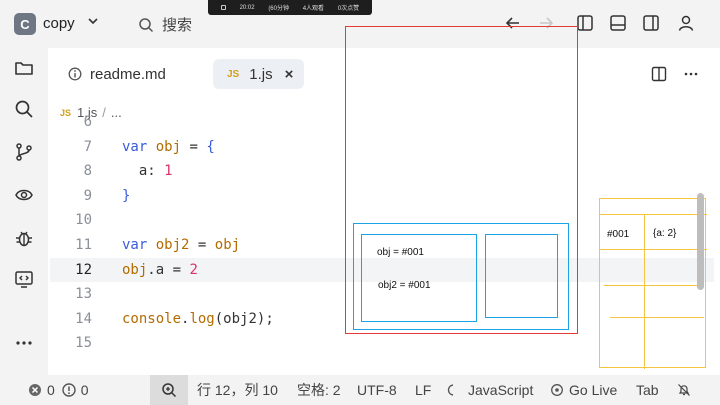  I want to click on go-live-button: Go Live, so click(583, 390).